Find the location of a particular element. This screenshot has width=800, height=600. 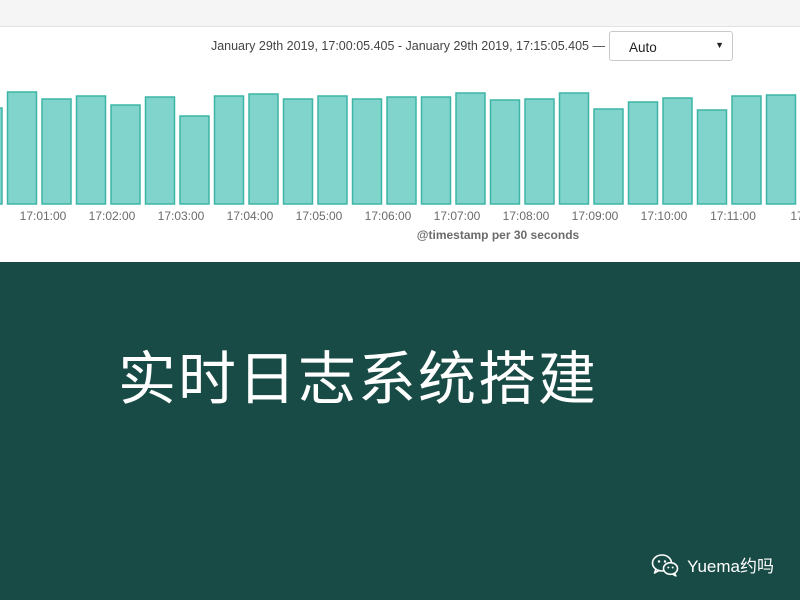

brand-name: Yuema约吗 is located at coordinates (730, 566).